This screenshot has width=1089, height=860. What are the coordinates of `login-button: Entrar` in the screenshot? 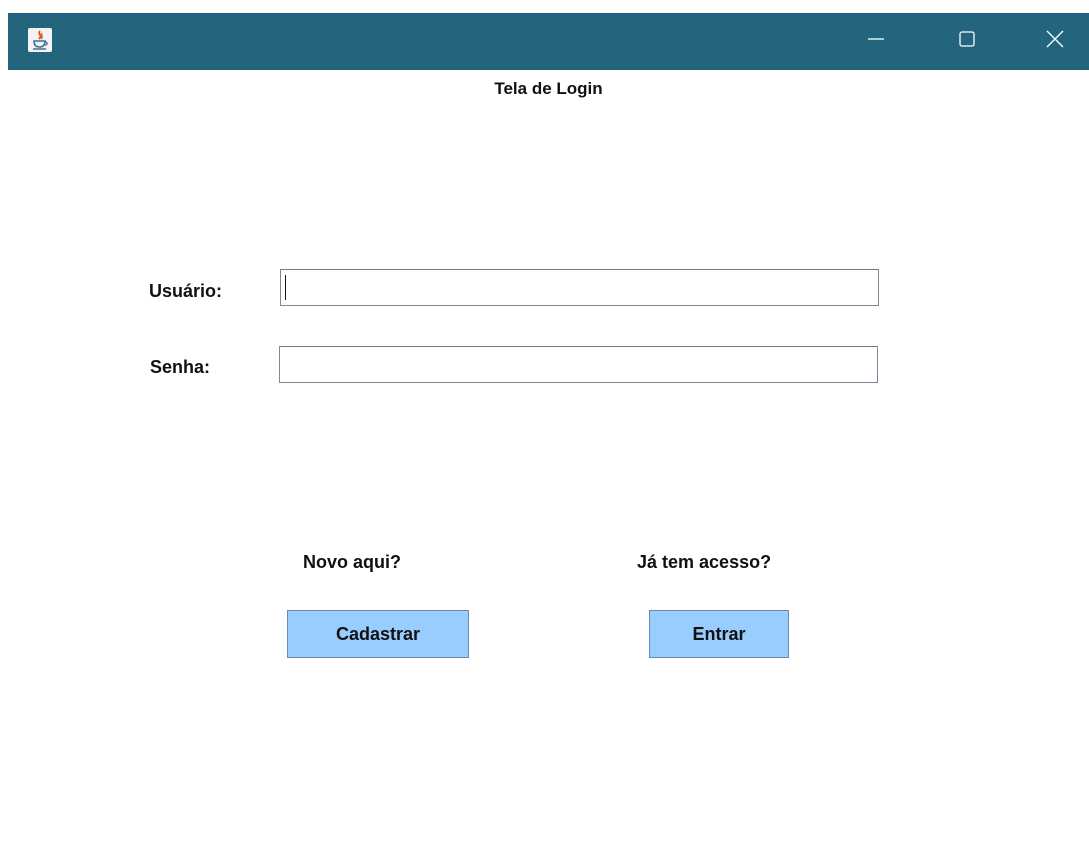 It's located at (719, 634).